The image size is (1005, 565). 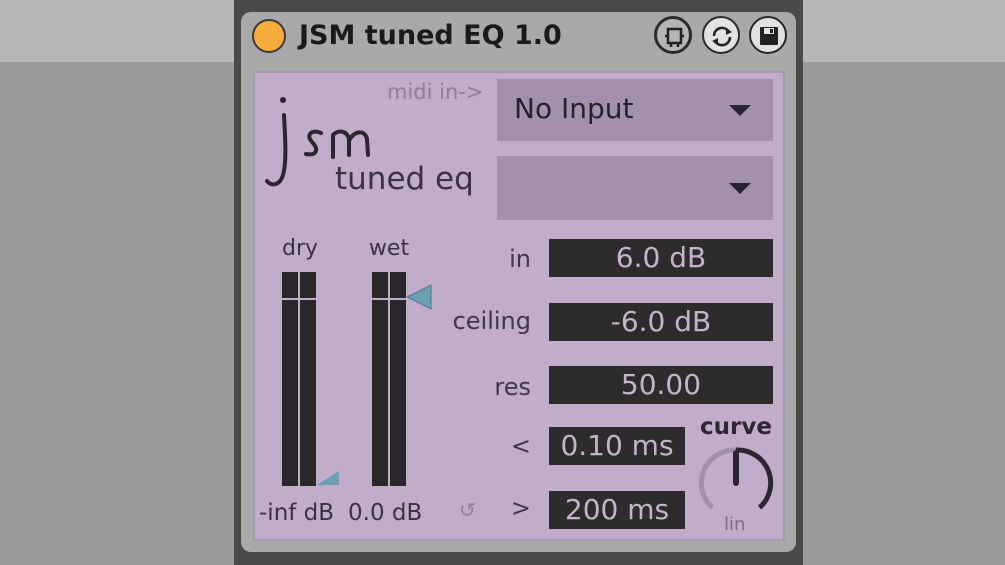 I want to click on release-number-box: 200 ms, so click(x=617, y=510).